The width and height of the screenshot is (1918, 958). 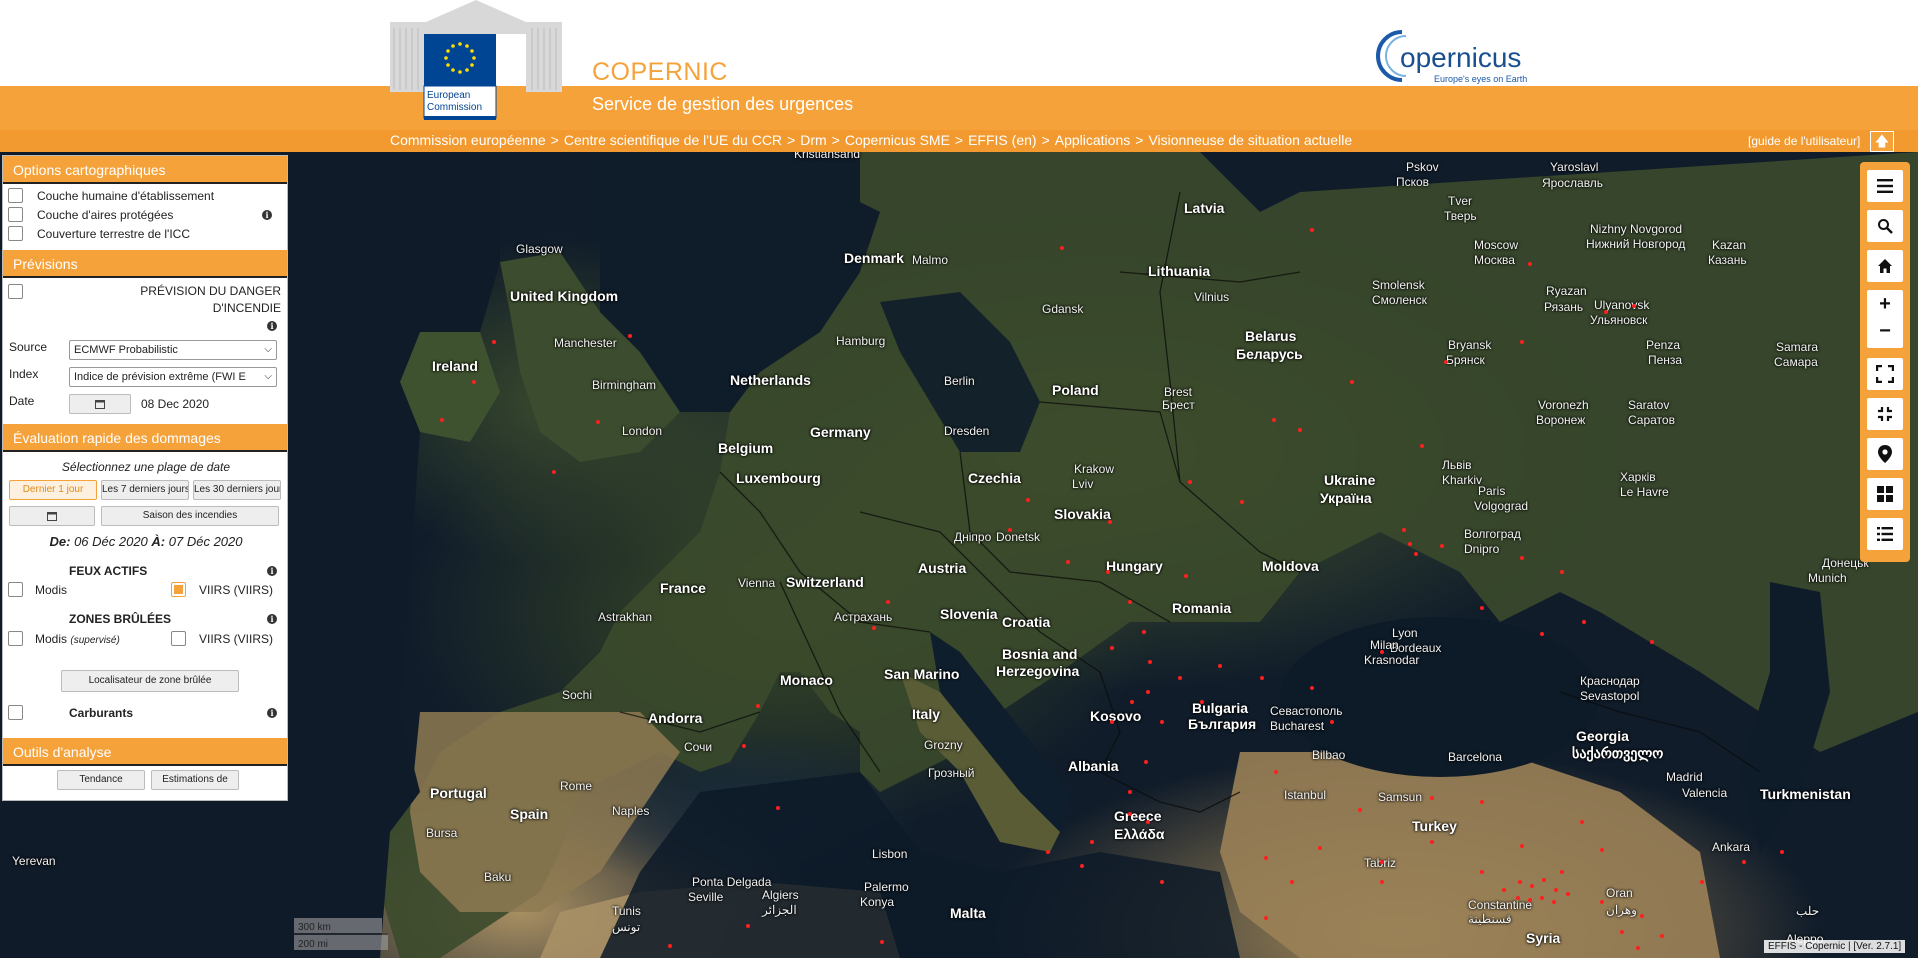 I want to click on burnt-area-locator-button: Localisateur de zone brûlée, so click(x=150, y=681).